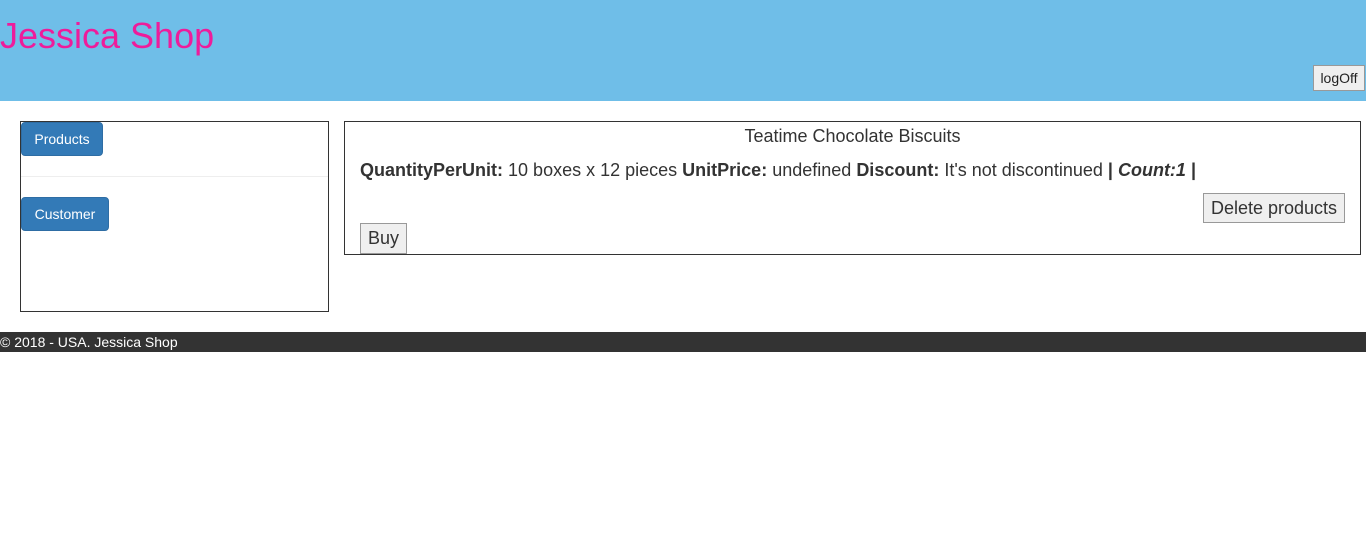  What do you see at coordinates (1151, 170) in the screenshot?
I see `count-text: Count:1` at bounding box center [1151, 170].